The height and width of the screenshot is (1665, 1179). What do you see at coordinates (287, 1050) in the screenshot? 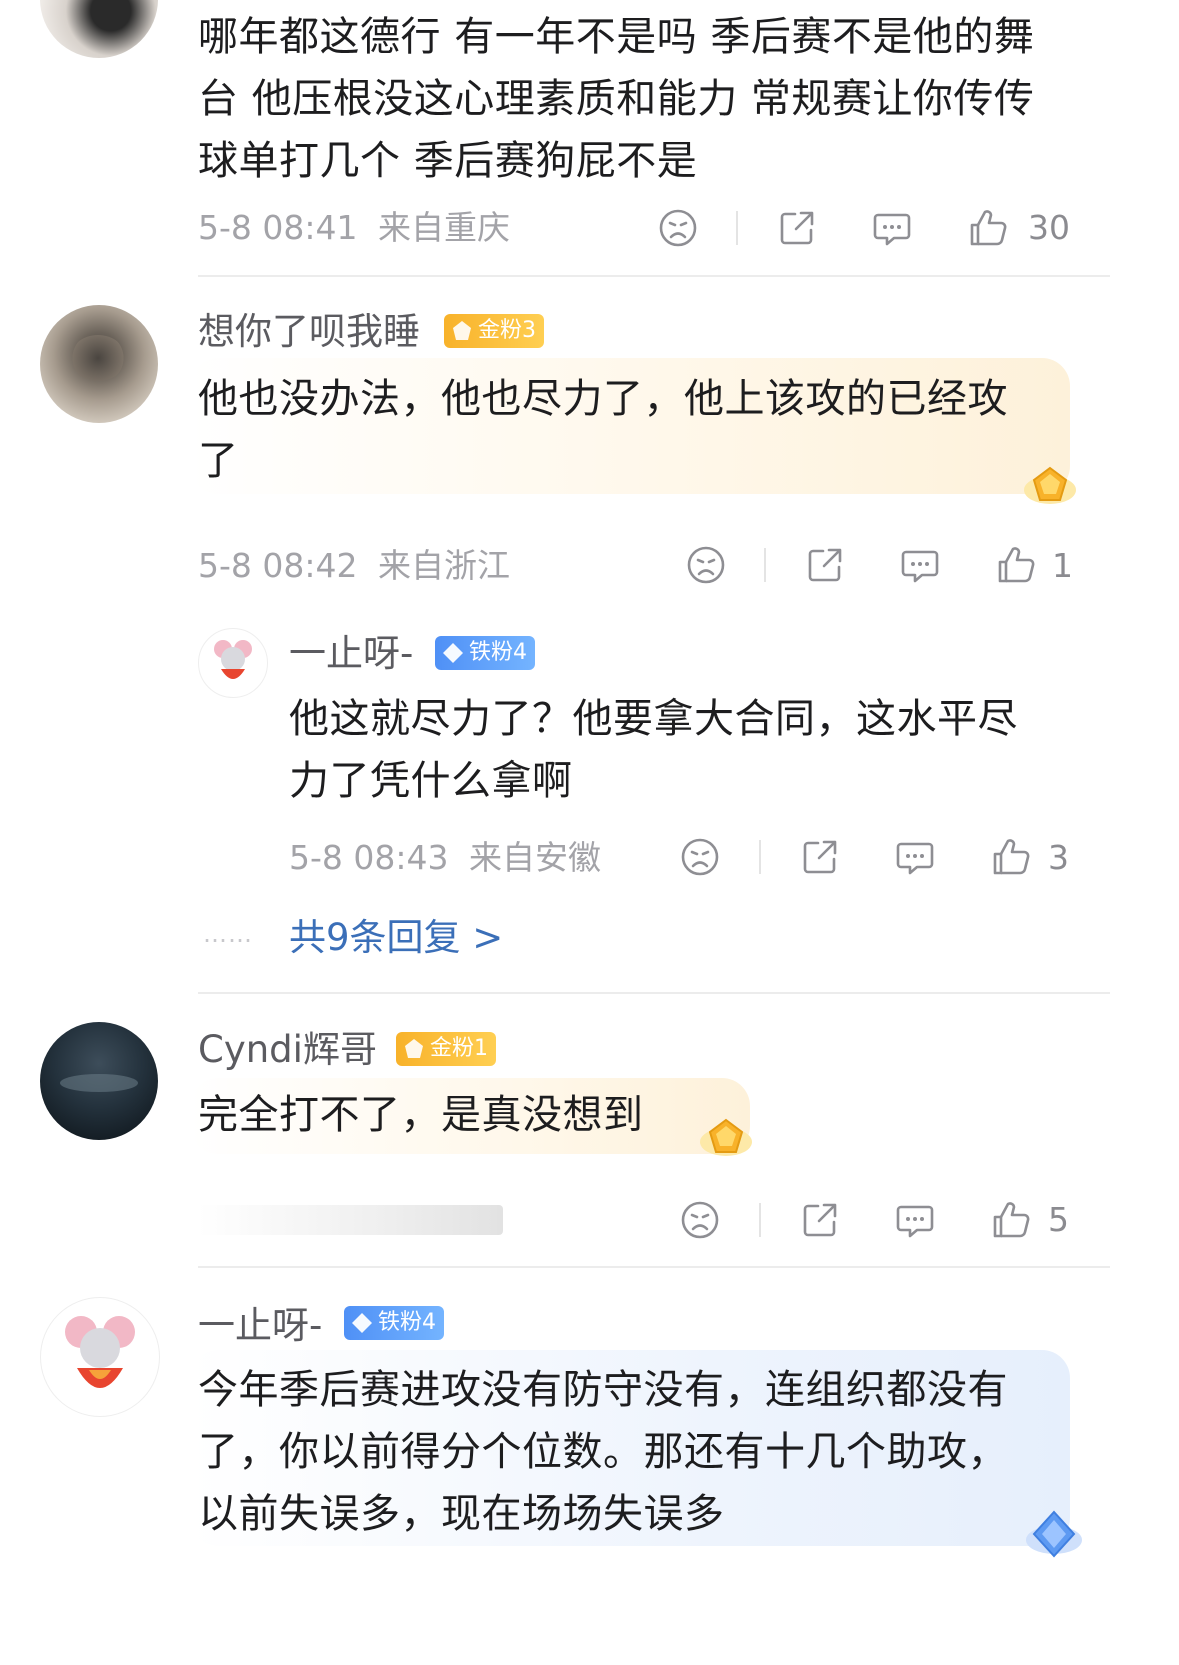
I see `username: Cyndi辉哥` at bounding box center [287, 1050].